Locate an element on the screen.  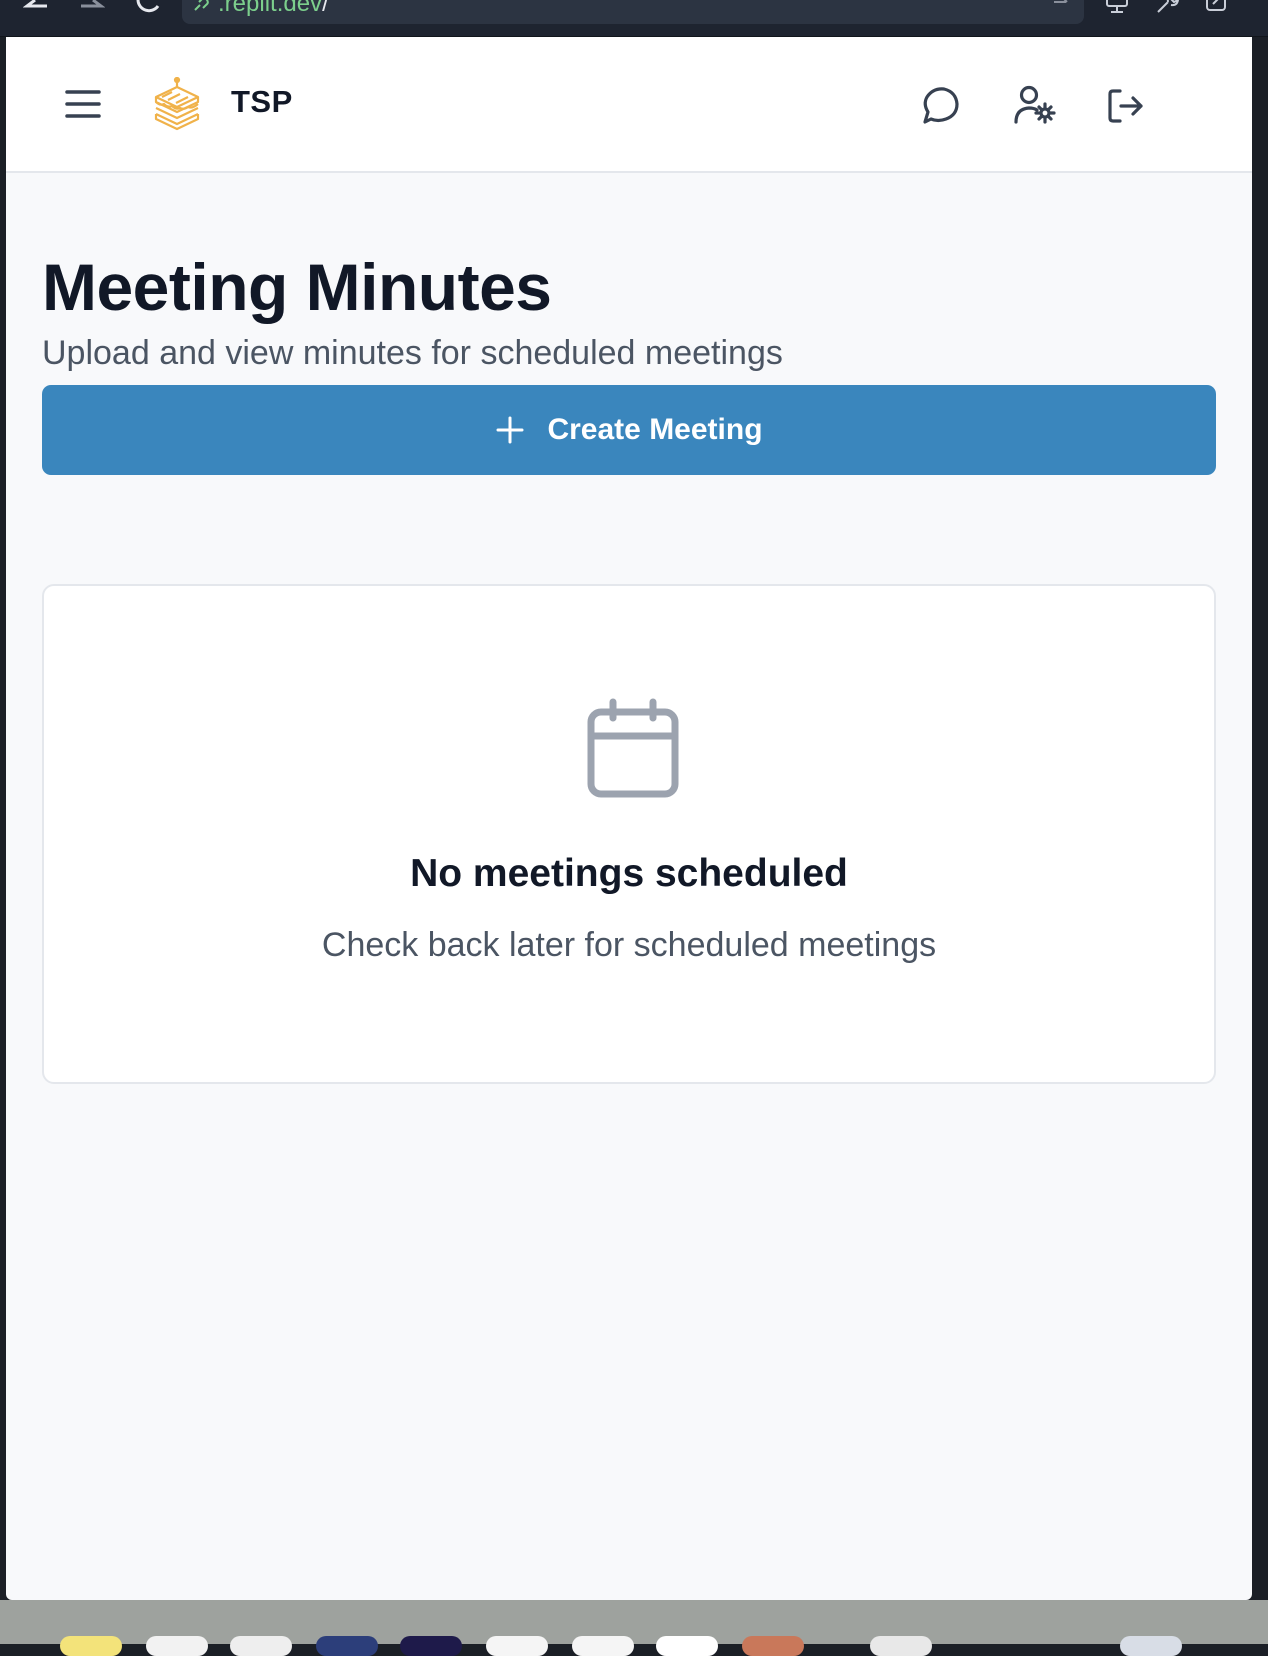
logout-icon is located at coordinates (1126, 106).